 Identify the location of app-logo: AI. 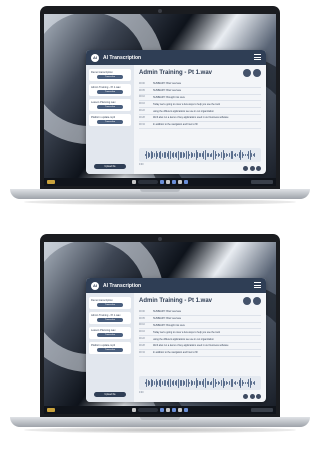
(95, 285).